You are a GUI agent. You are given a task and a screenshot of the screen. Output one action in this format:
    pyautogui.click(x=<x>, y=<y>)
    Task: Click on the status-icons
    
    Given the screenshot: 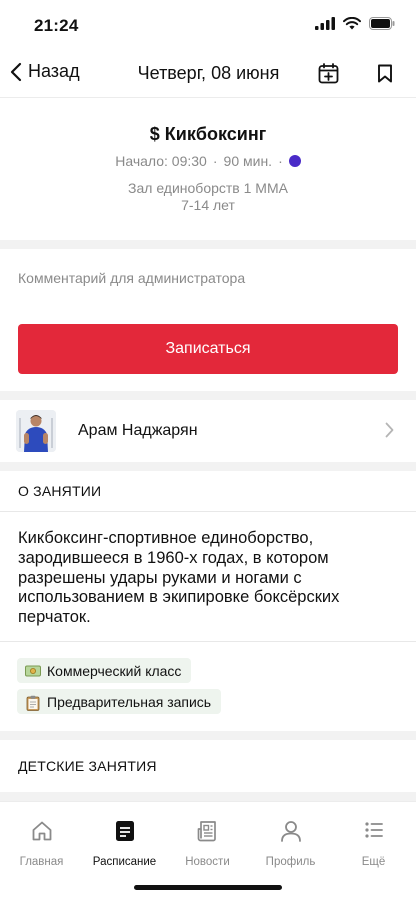 What is the action you would take?
    pyautogui.click(x=355, y=23)
    